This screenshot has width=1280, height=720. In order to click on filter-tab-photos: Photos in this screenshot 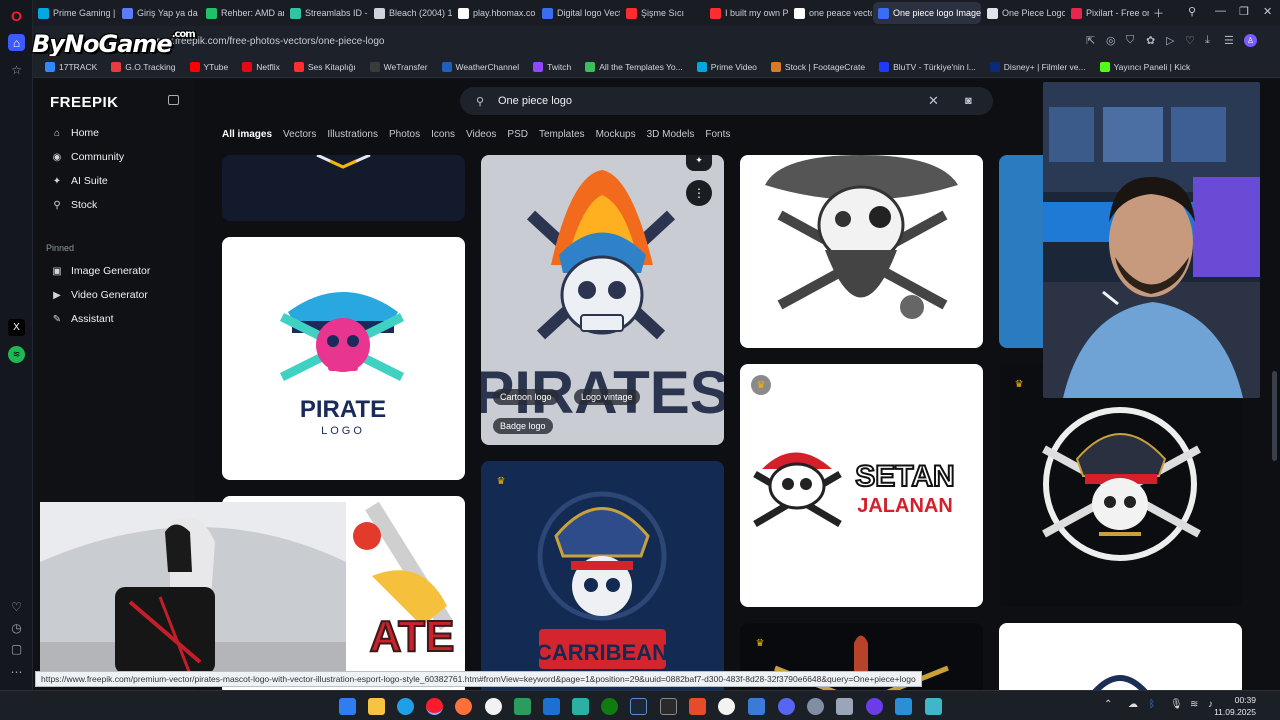, I will do `click(404, 134)`.